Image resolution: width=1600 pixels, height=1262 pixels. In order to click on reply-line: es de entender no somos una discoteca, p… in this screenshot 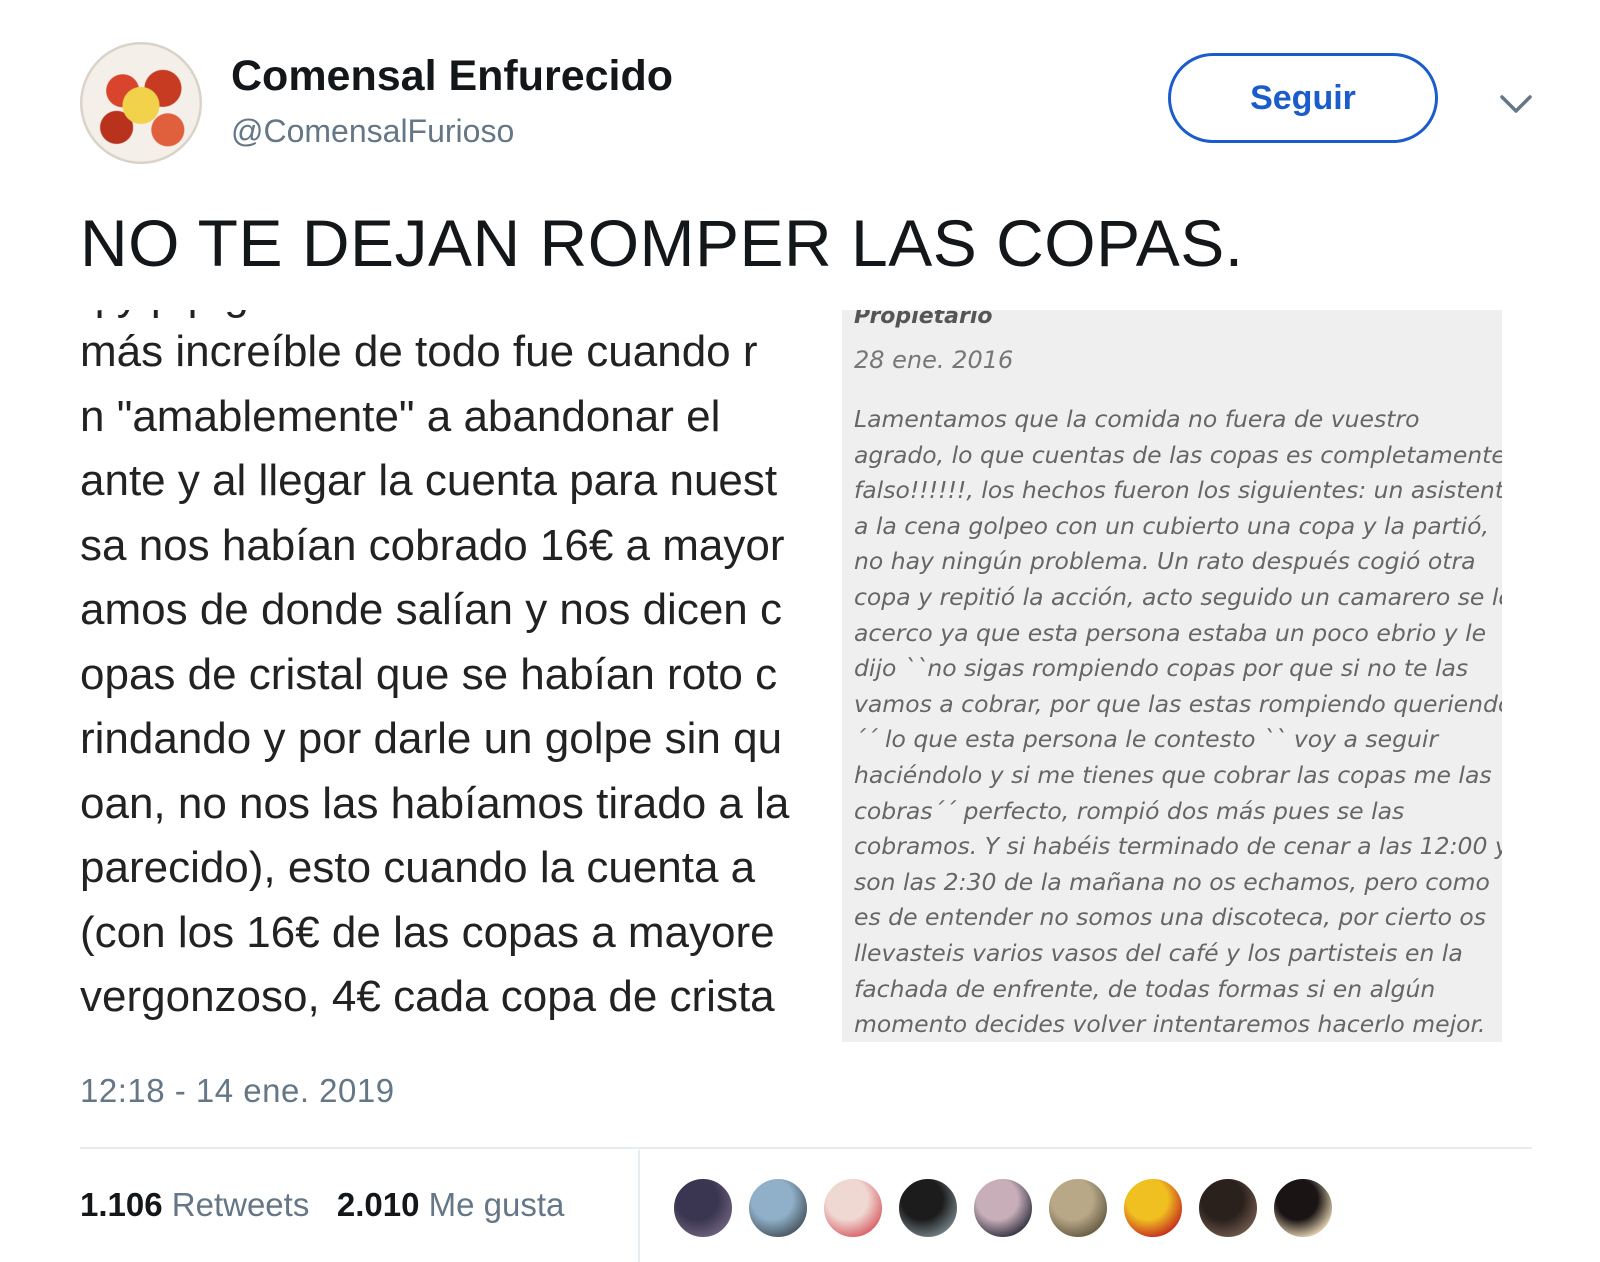, I will do `click(1170, 917)`.